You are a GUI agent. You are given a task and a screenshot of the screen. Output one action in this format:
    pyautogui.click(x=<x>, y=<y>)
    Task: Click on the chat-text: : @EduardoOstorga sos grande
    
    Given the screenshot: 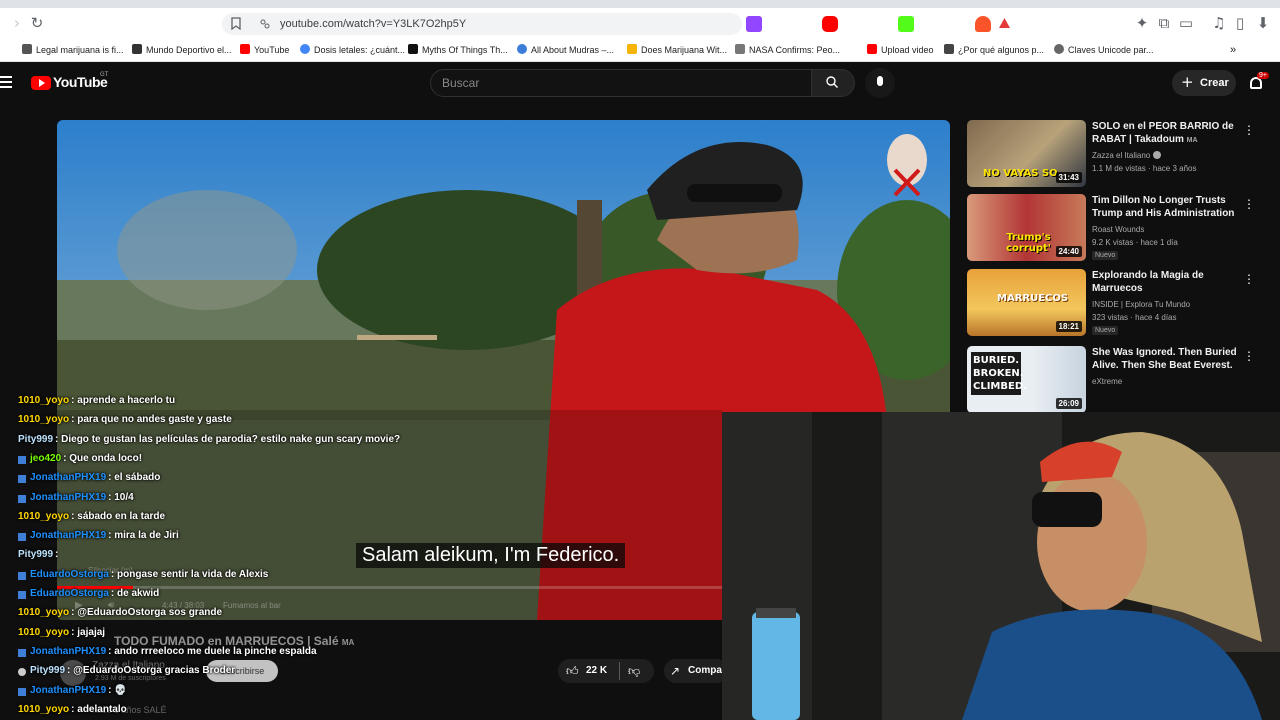 What is the action you would take?
    pyautogui.click(x=147, y=613)
    